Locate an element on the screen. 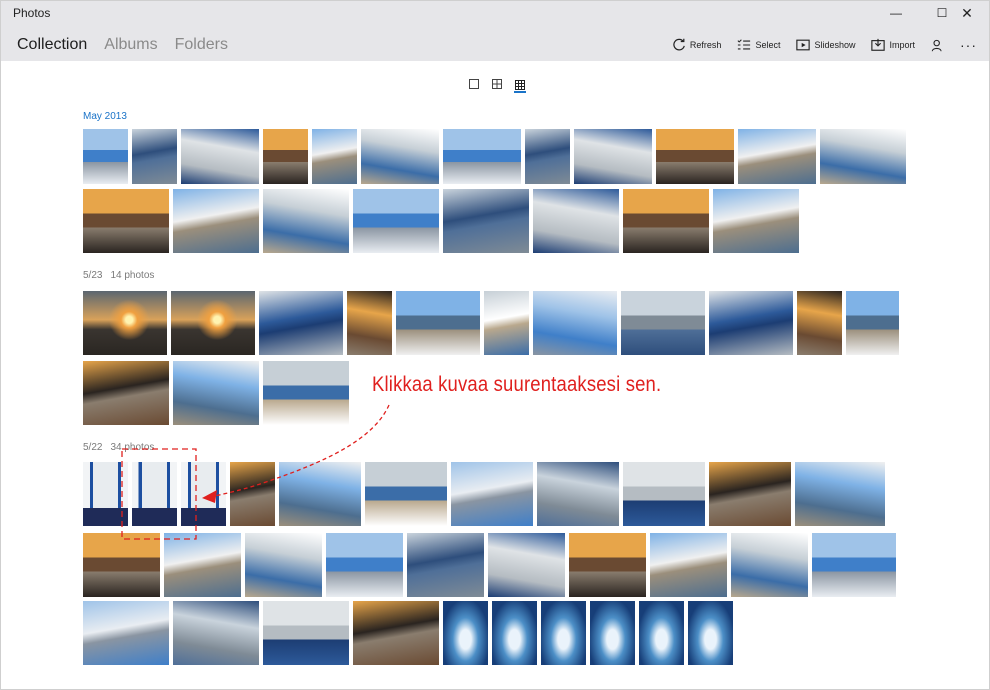 The image size is (990, 690). four-squares-icon is located at coordinates (497, 84).